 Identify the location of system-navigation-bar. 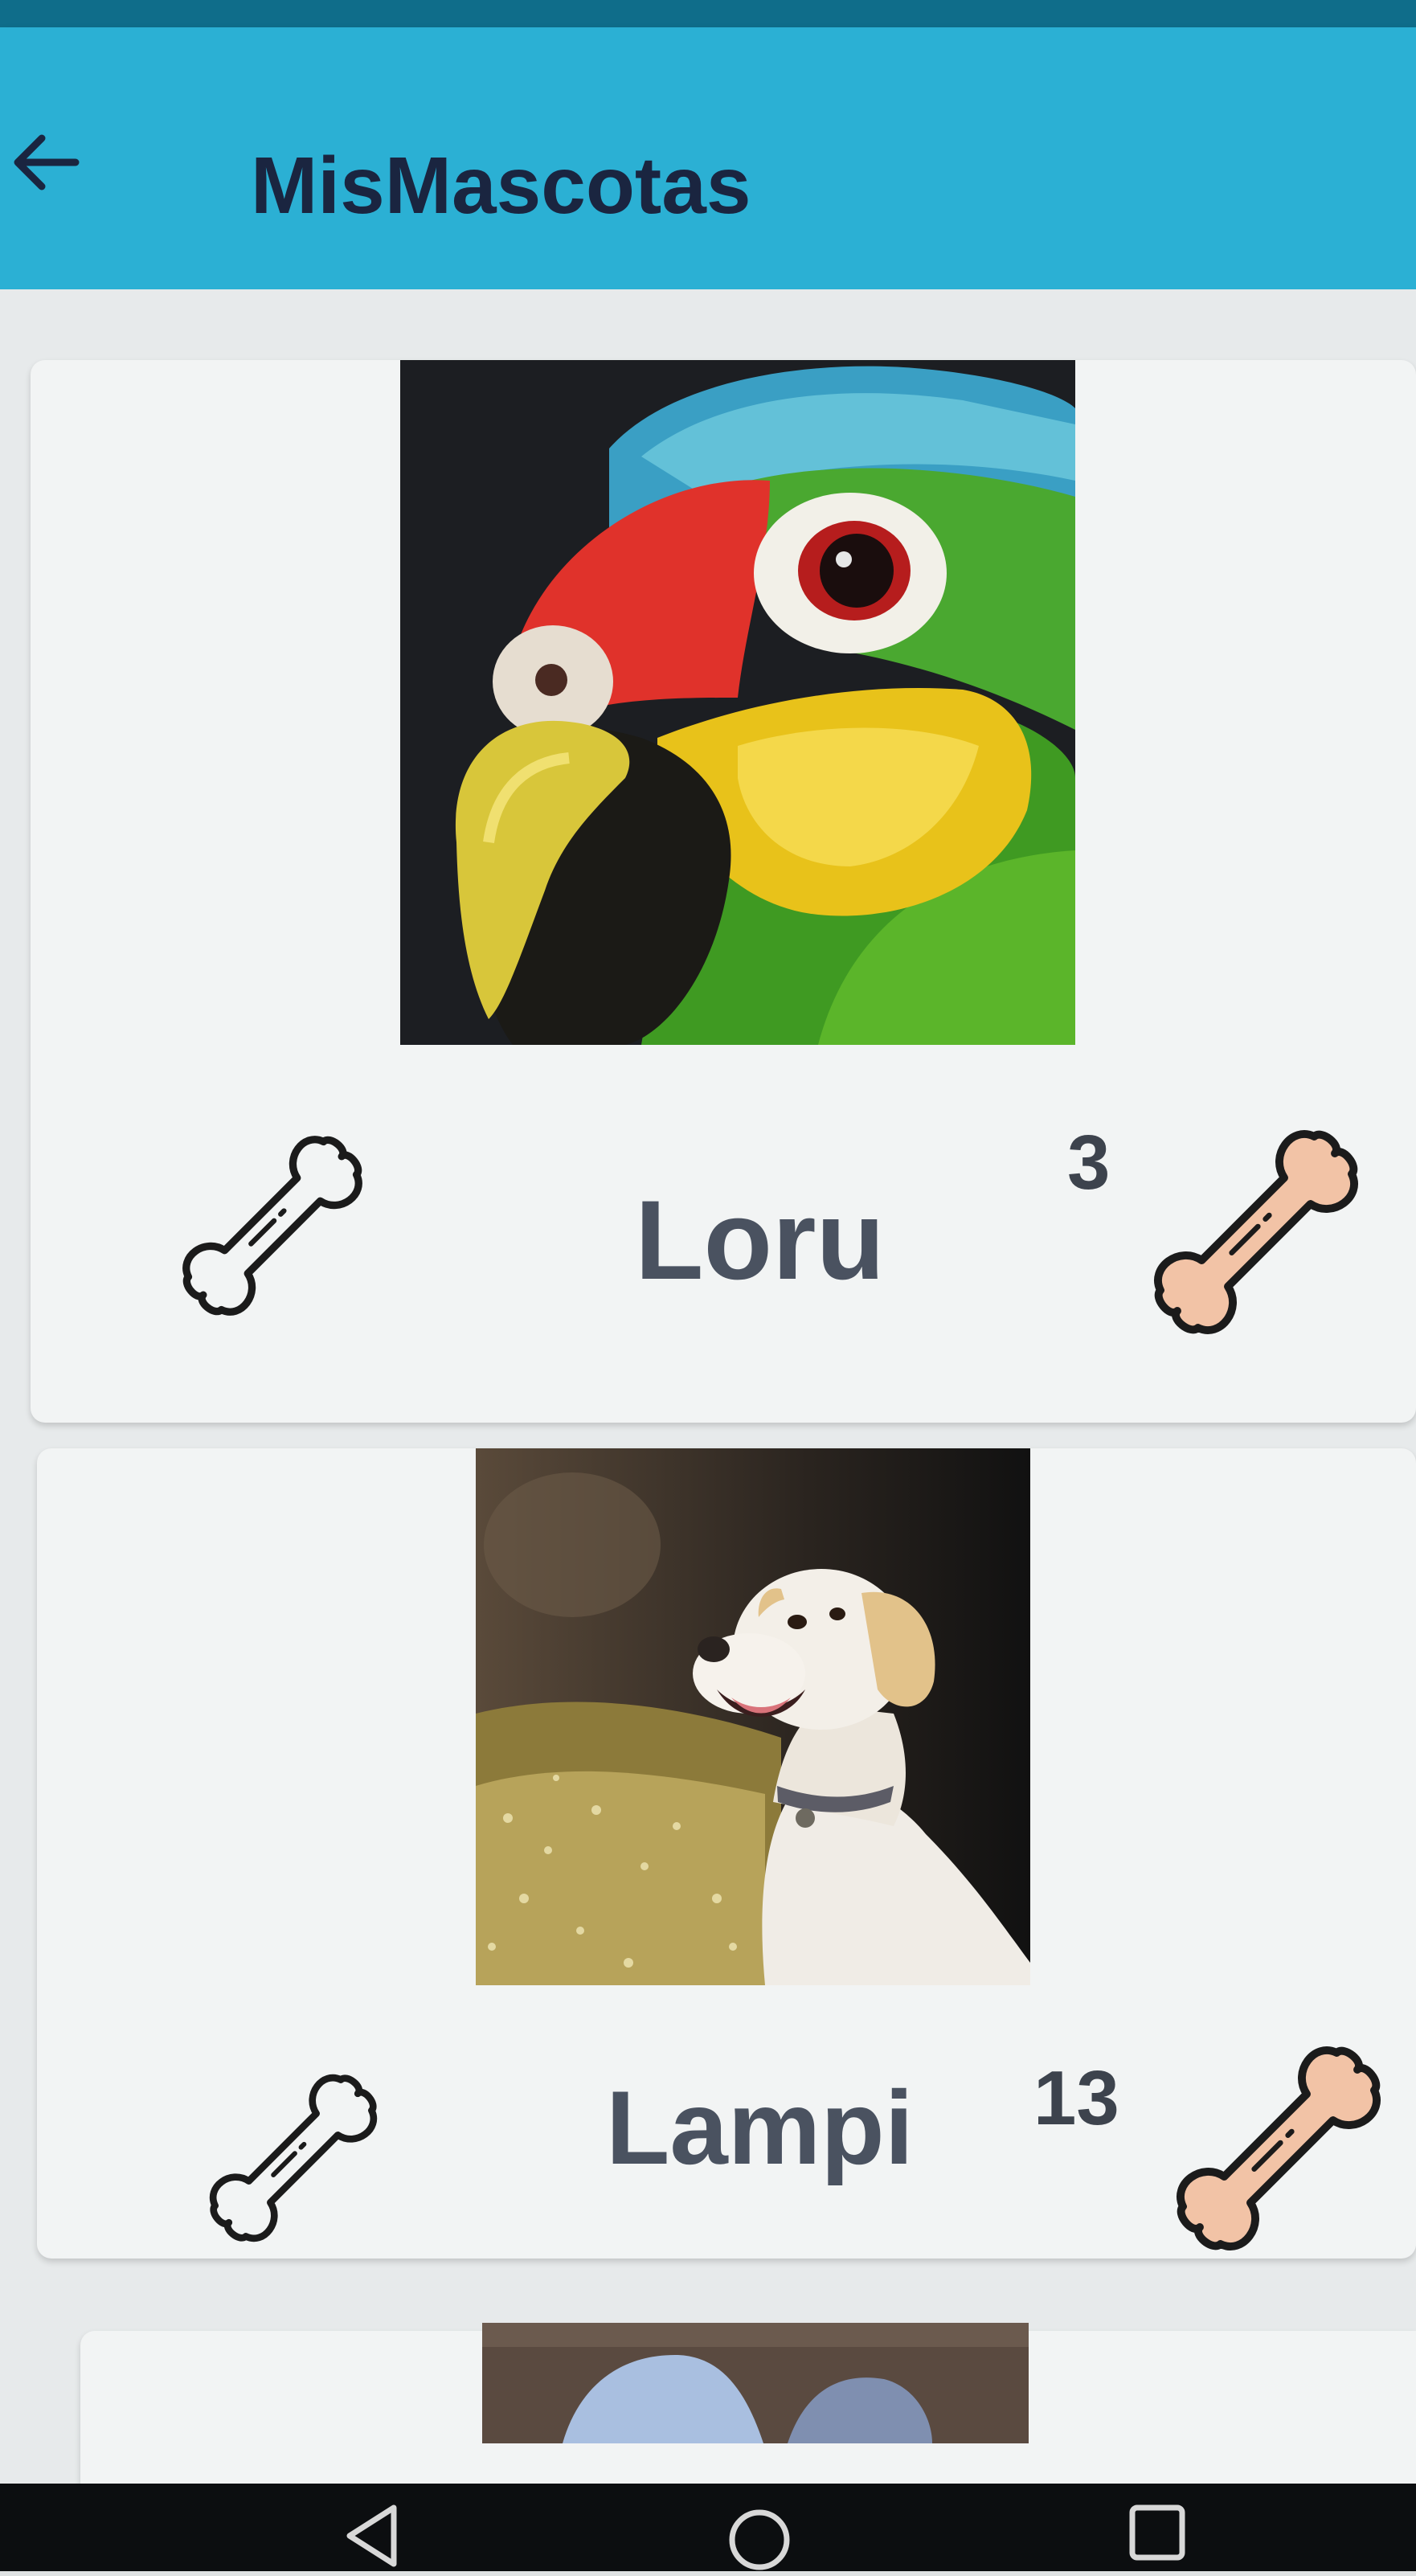
(708, 2527).